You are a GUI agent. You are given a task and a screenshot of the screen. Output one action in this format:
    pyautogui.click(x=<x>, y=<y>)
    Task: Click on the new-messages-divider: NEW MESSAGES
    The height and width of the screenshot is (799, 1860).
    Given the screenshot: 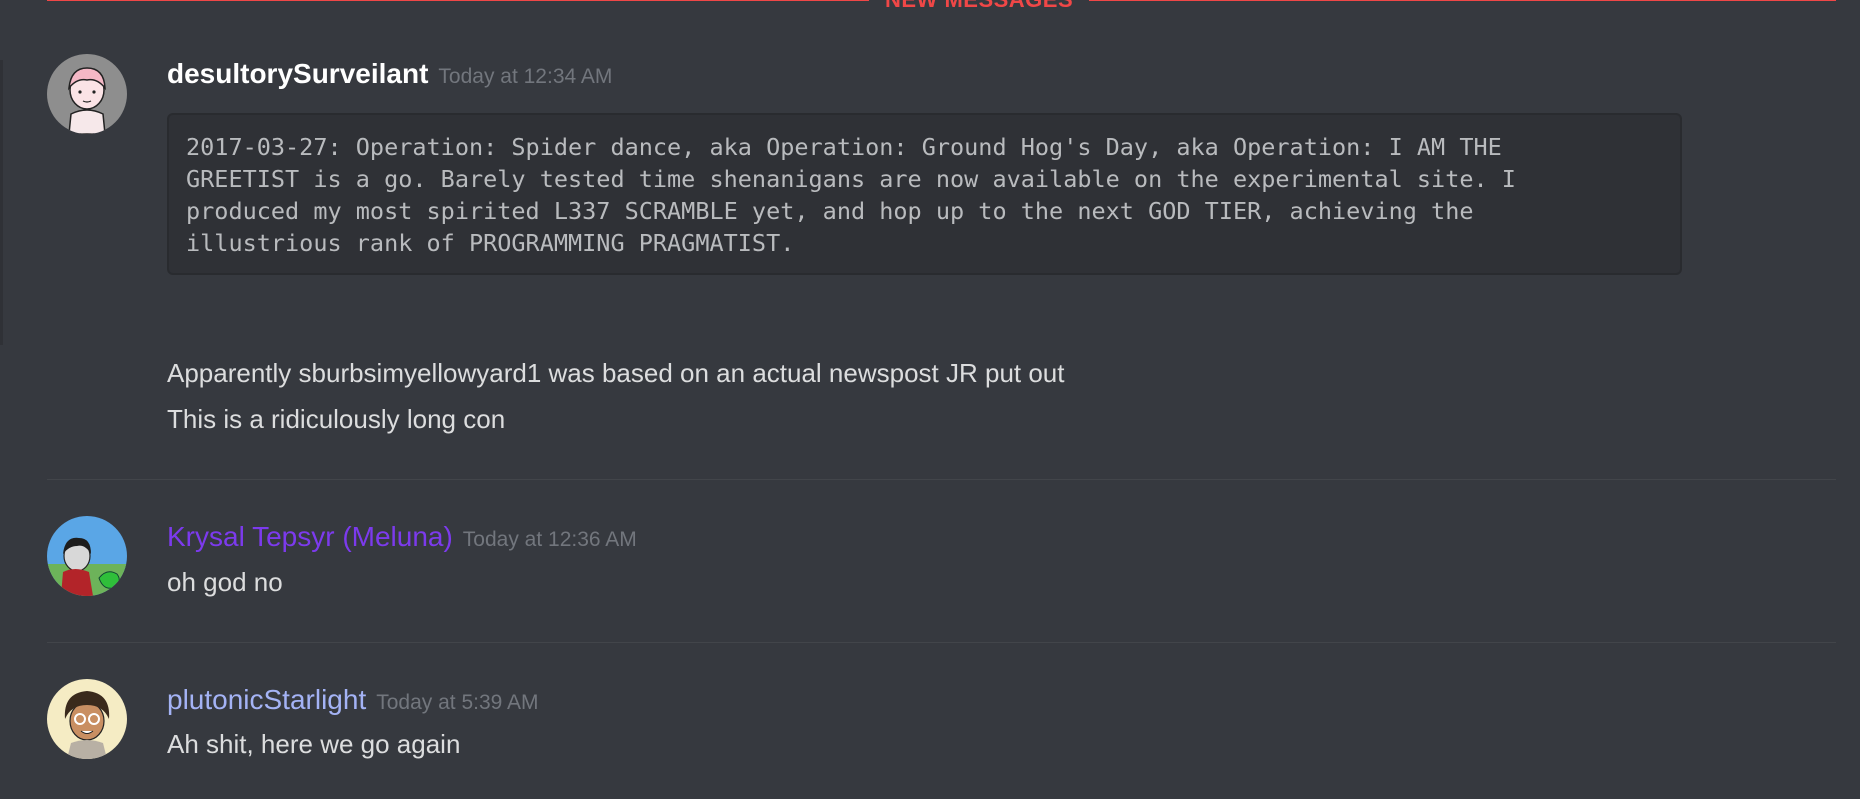 What is the action you would take?
    pyautogui.click(x=941, y=7)
    